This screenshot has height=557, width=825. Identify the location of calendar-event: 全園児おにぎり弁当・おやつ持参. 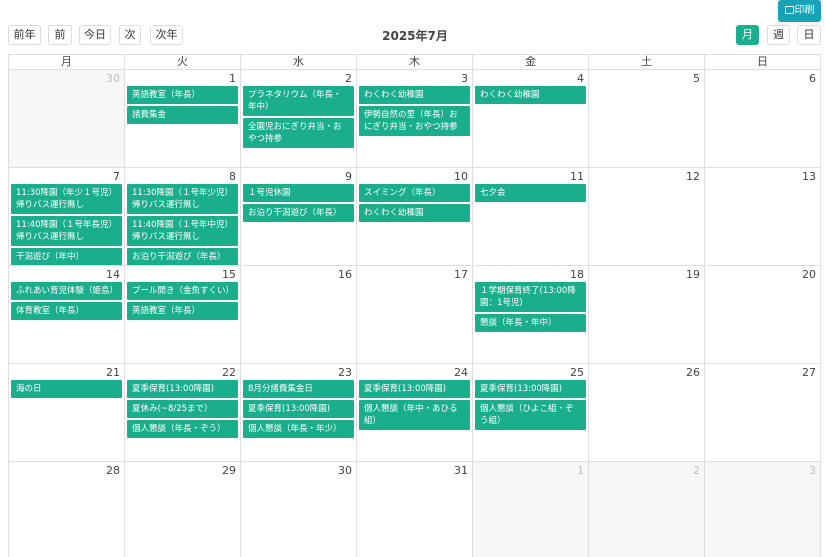
(298, 133).